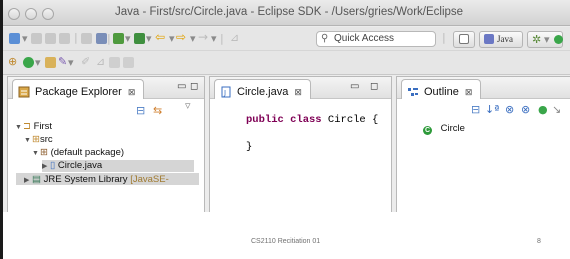  Describe the element at coordinates (12, 62) in the screenshot. I see `new-java-project-icon: ⊕` at that location.